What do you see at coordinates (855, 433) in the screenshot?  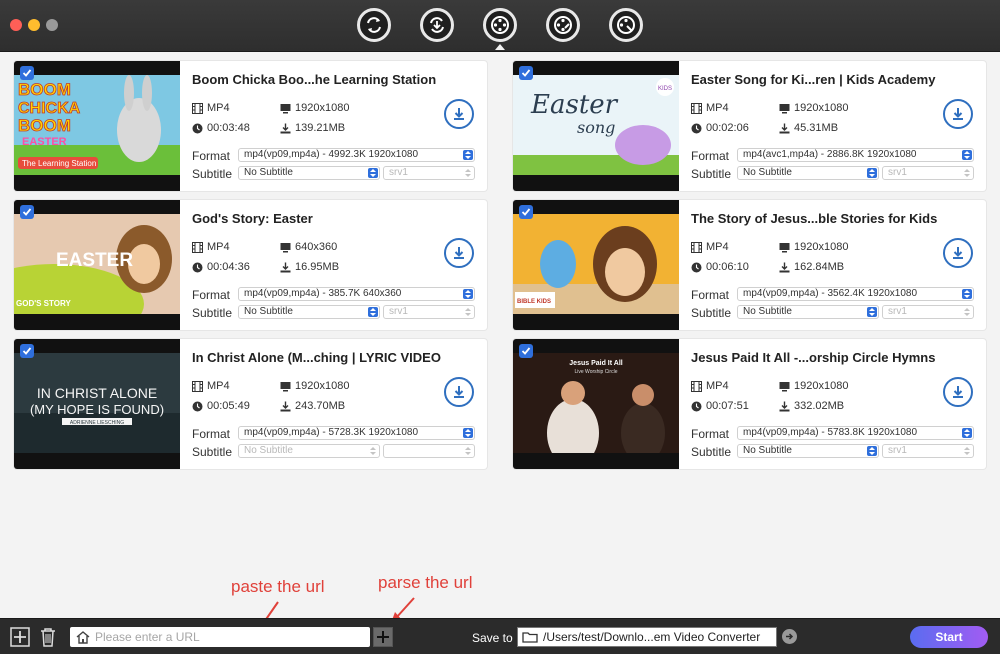 I see `format-select: mp4(vp09,mp4a) - 5783.8K 1920x1080` at bounding box center [855, 433].